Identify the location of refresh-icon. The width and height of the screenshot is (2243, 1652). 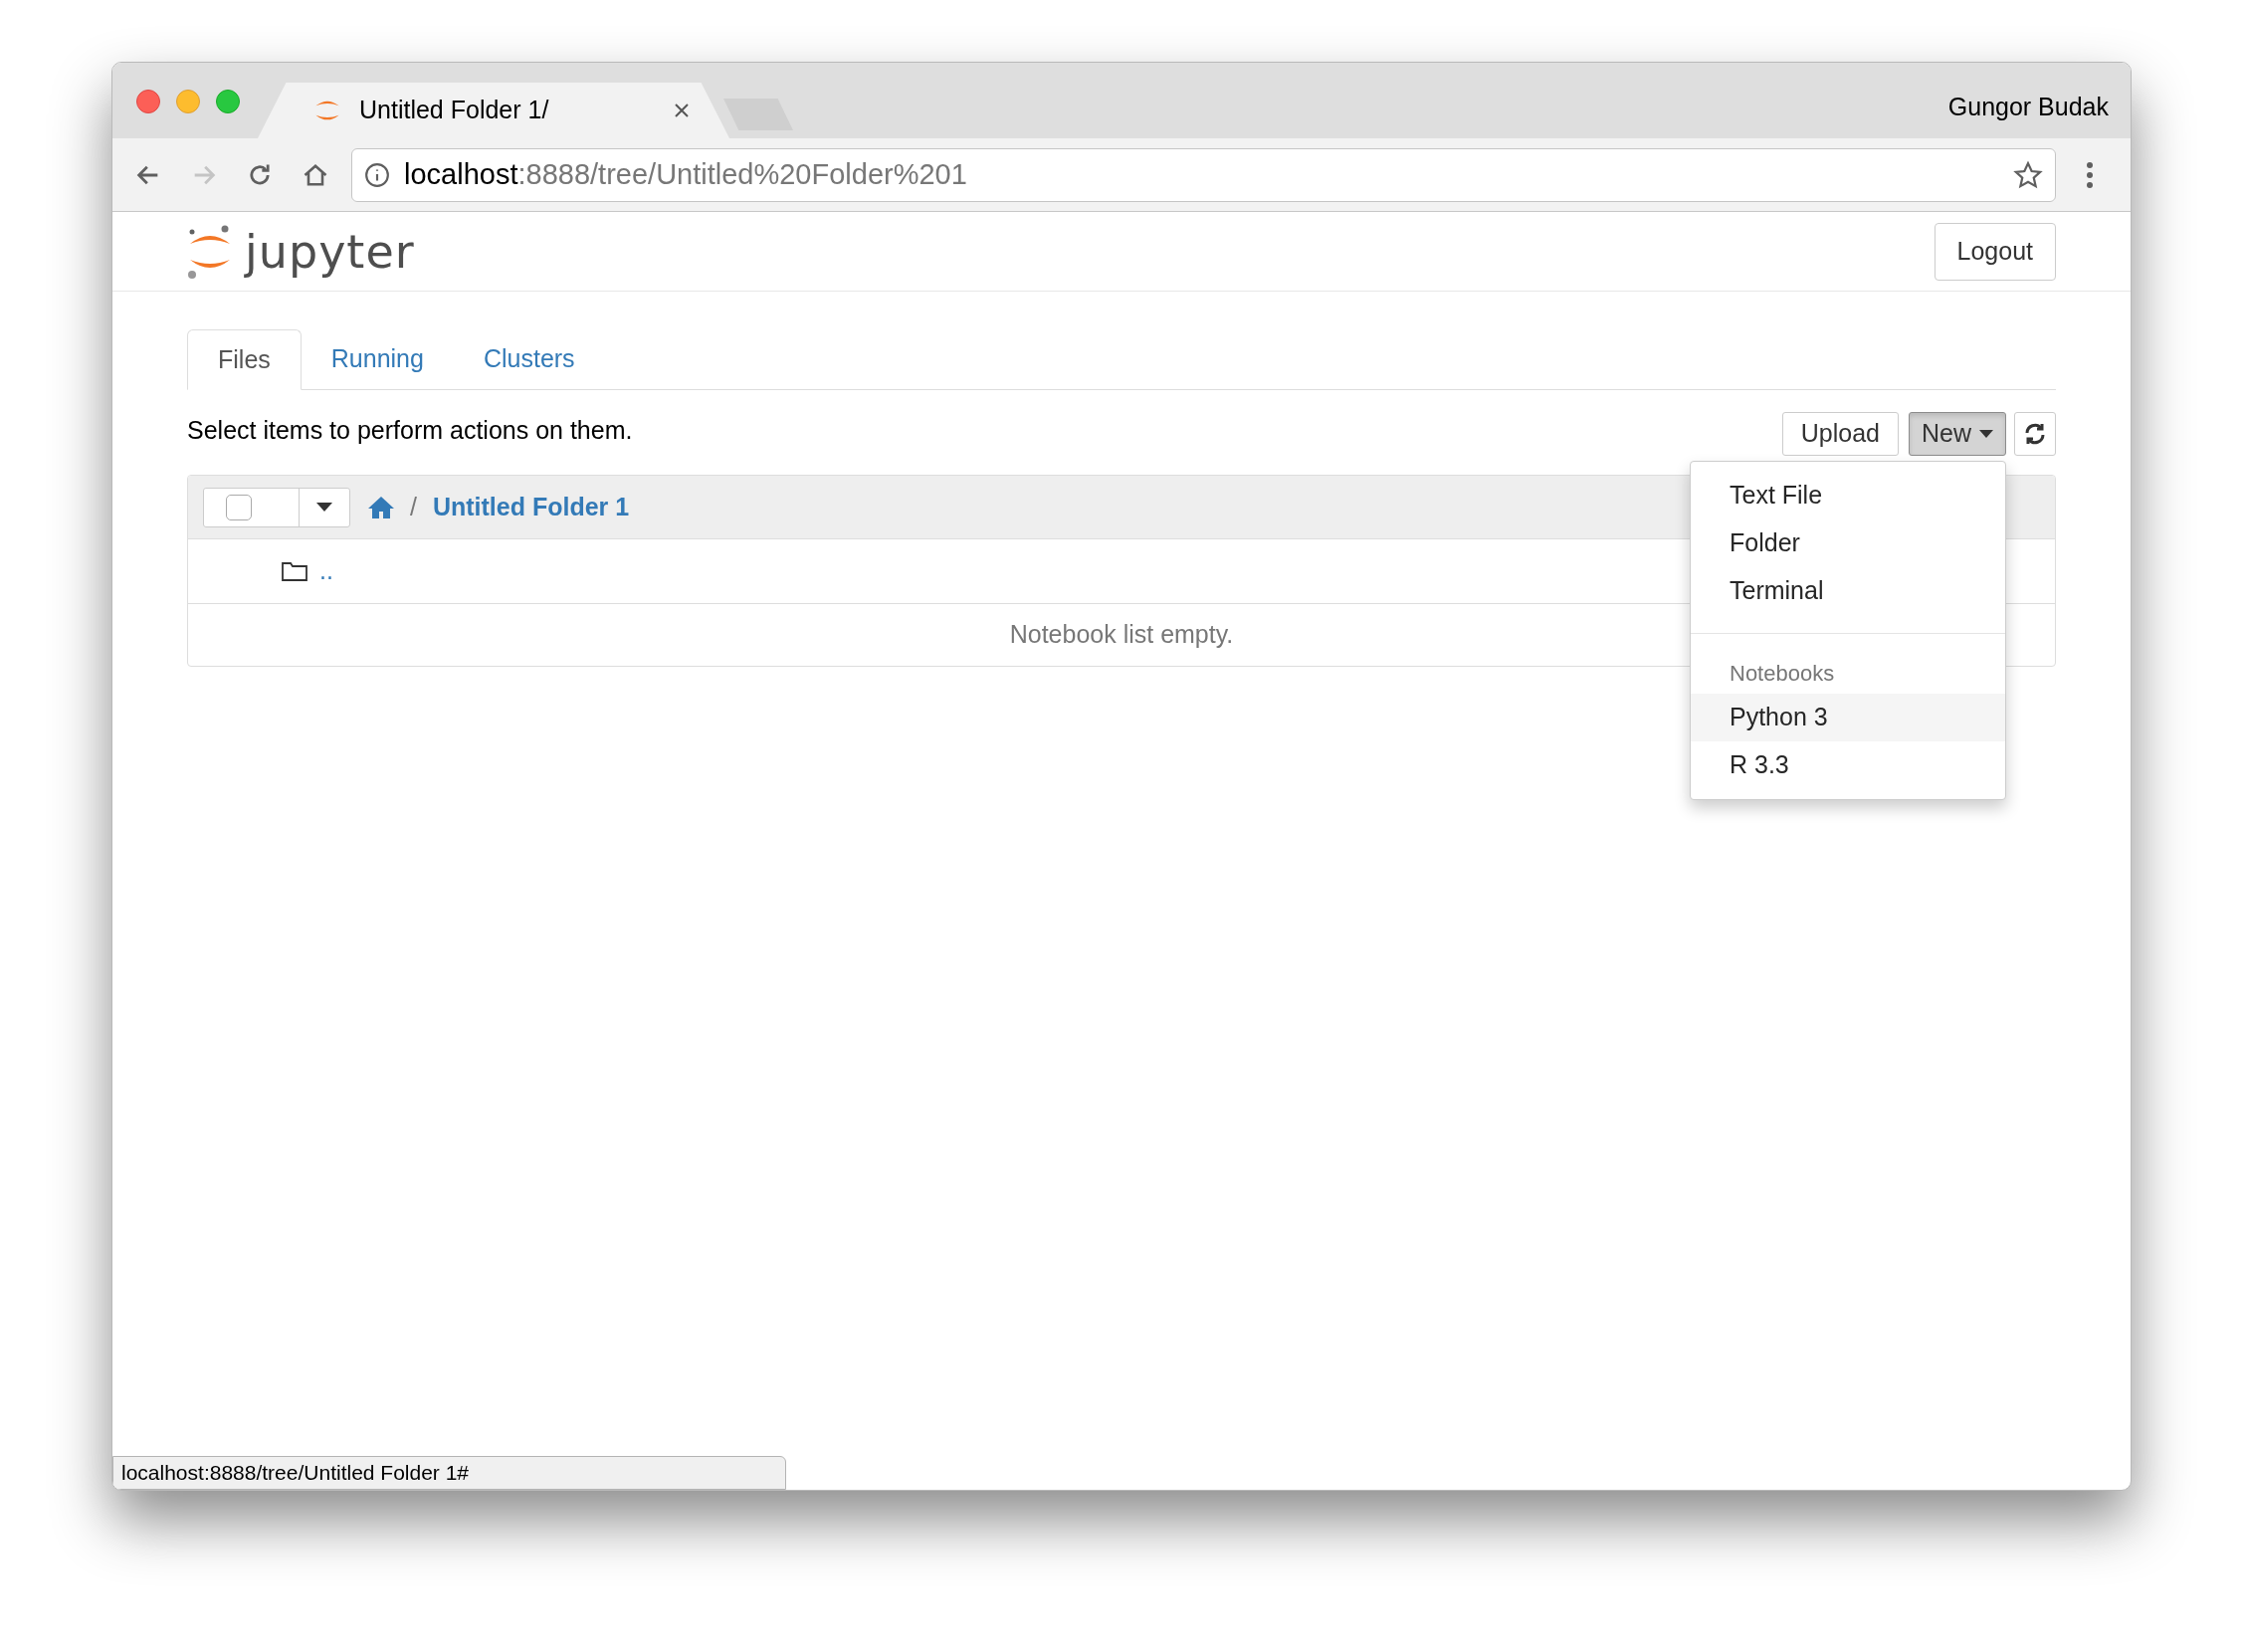
(2035, 434).